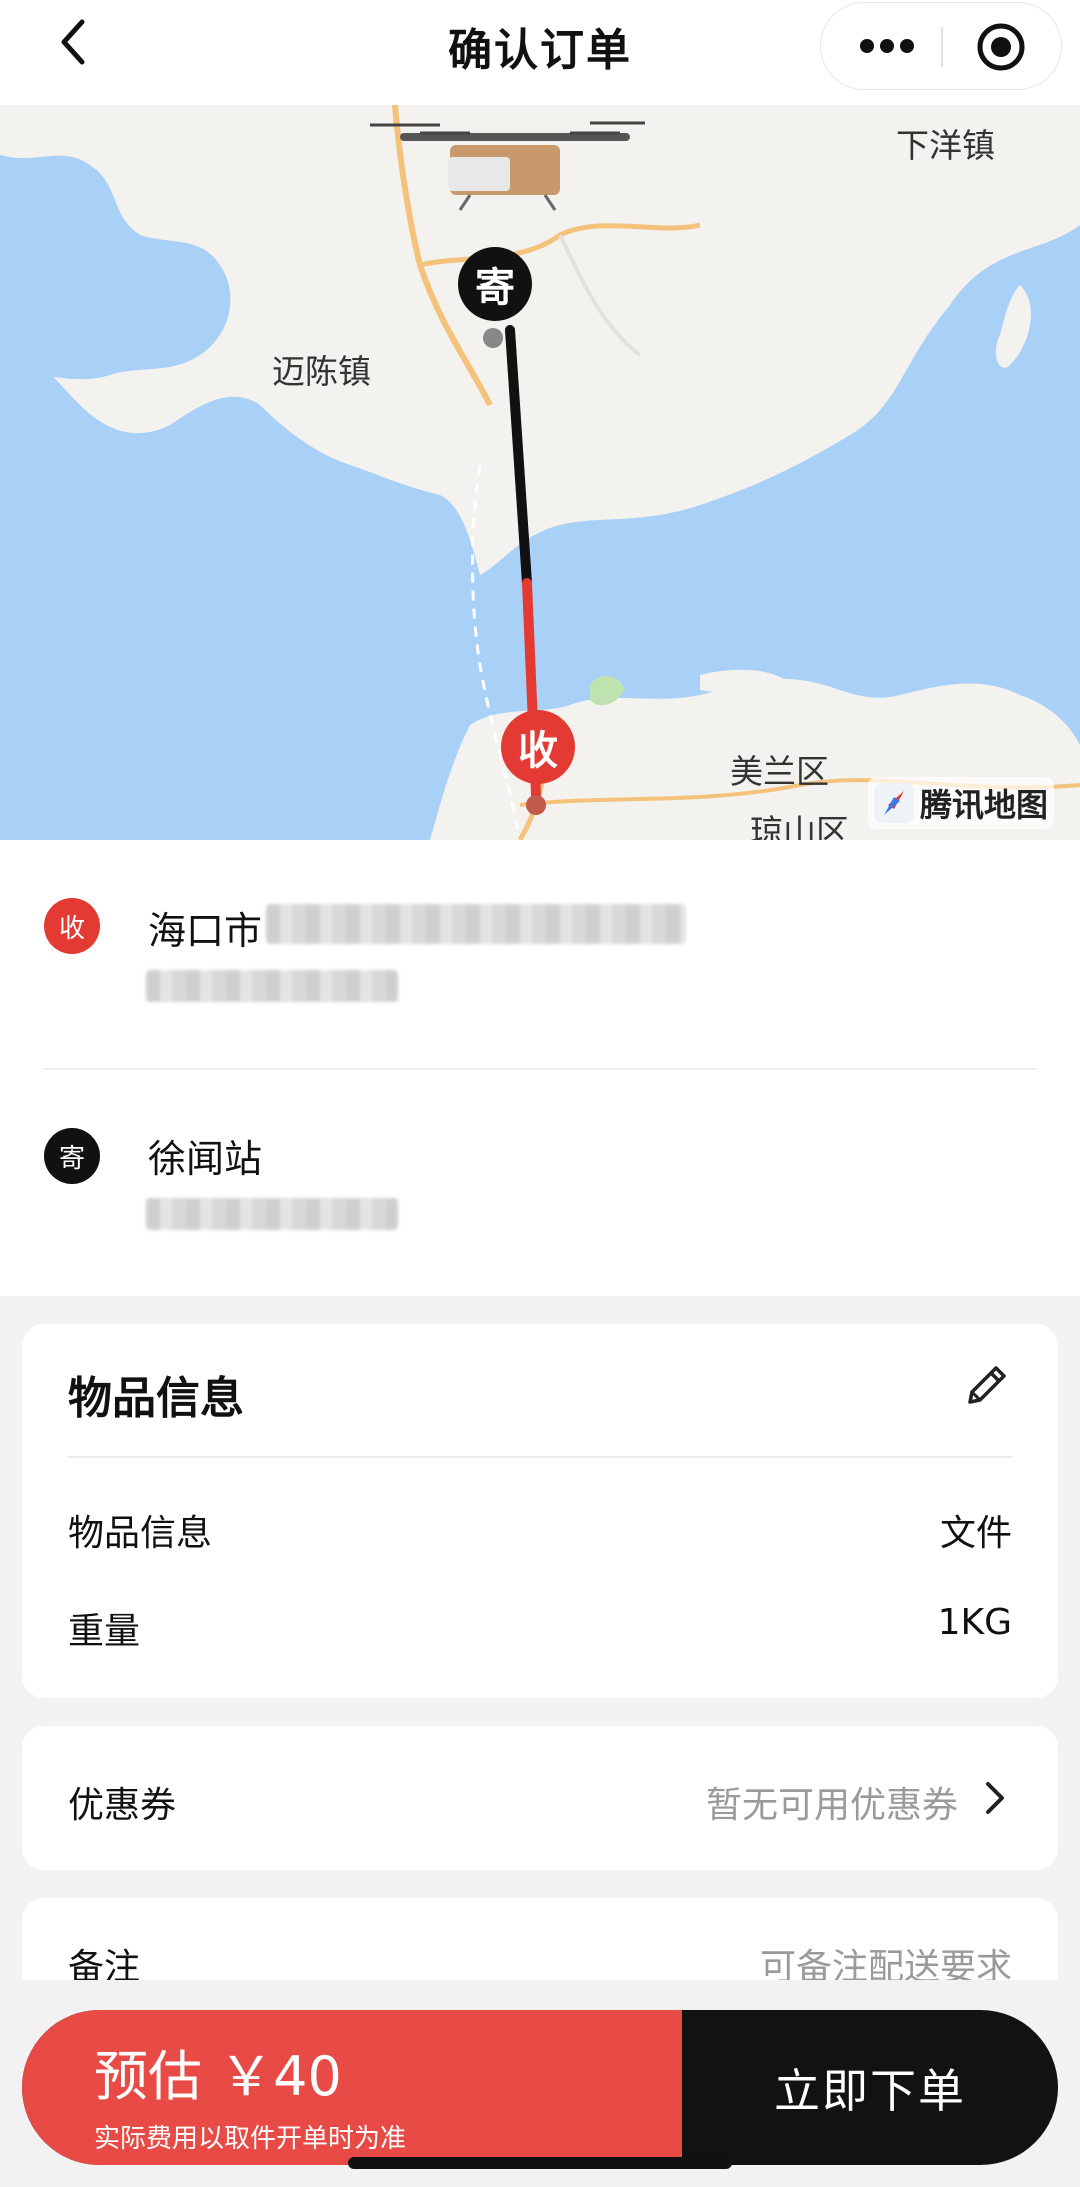 The image size is (1080, 2187). I want to click on sender-badge: 寄, so click(72, 1156).